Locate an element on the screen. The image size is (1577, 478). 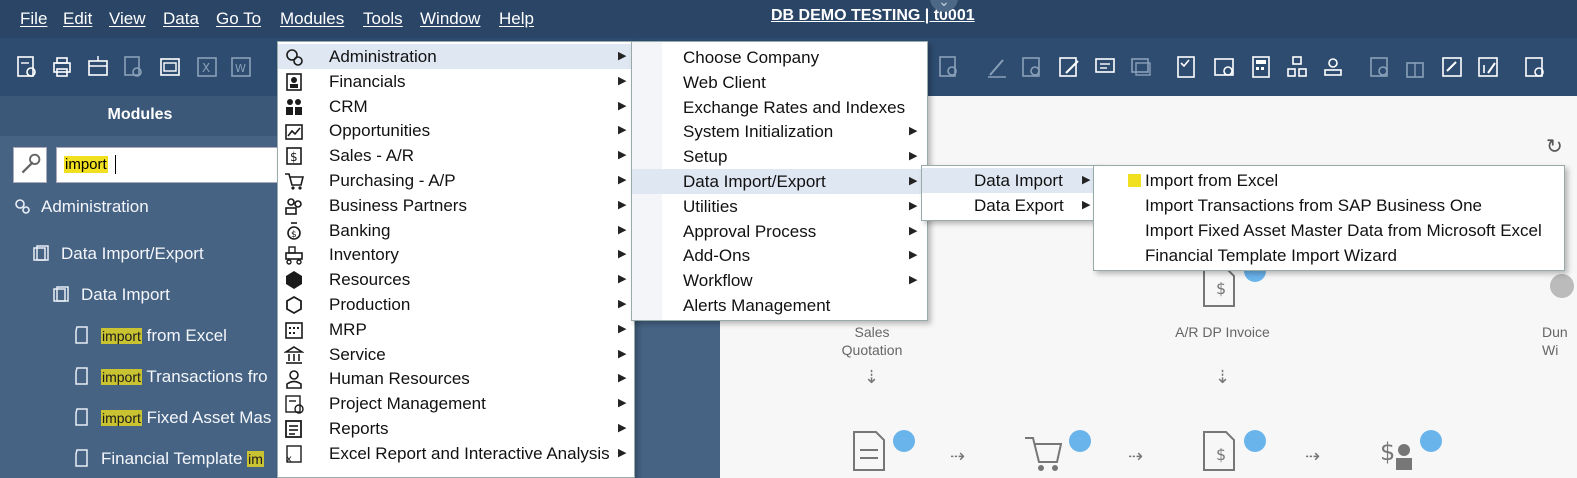
sales-icon: $ is located at coordinates (294, 156).